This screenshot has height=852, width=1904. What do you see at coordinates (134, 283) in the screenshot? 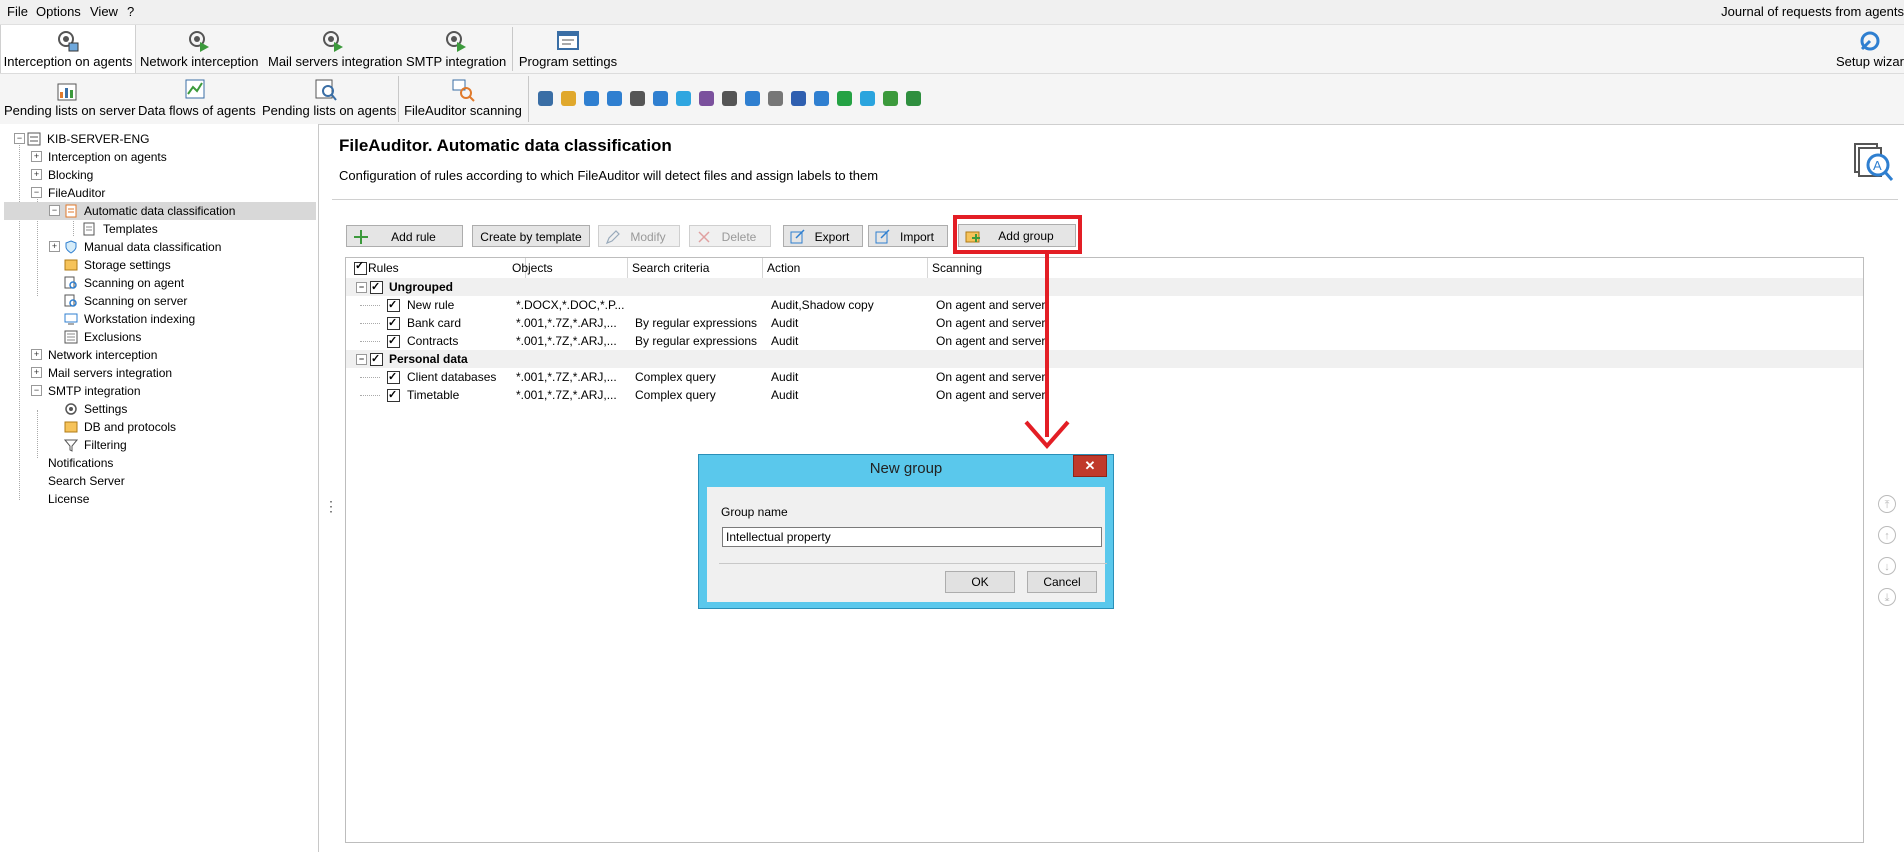
I see `tree-item-scanning-on-agent: Scanning on agent` at bounding box center [134, 283].